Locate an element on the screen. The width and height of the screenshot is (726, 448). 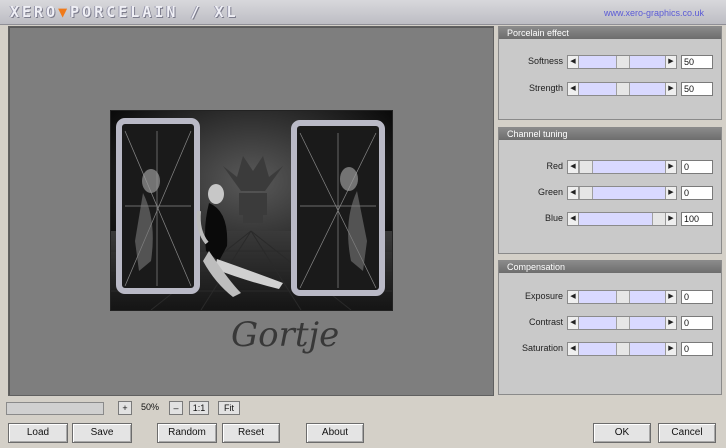
red-value: 0 is located at coordinates (697, 167).